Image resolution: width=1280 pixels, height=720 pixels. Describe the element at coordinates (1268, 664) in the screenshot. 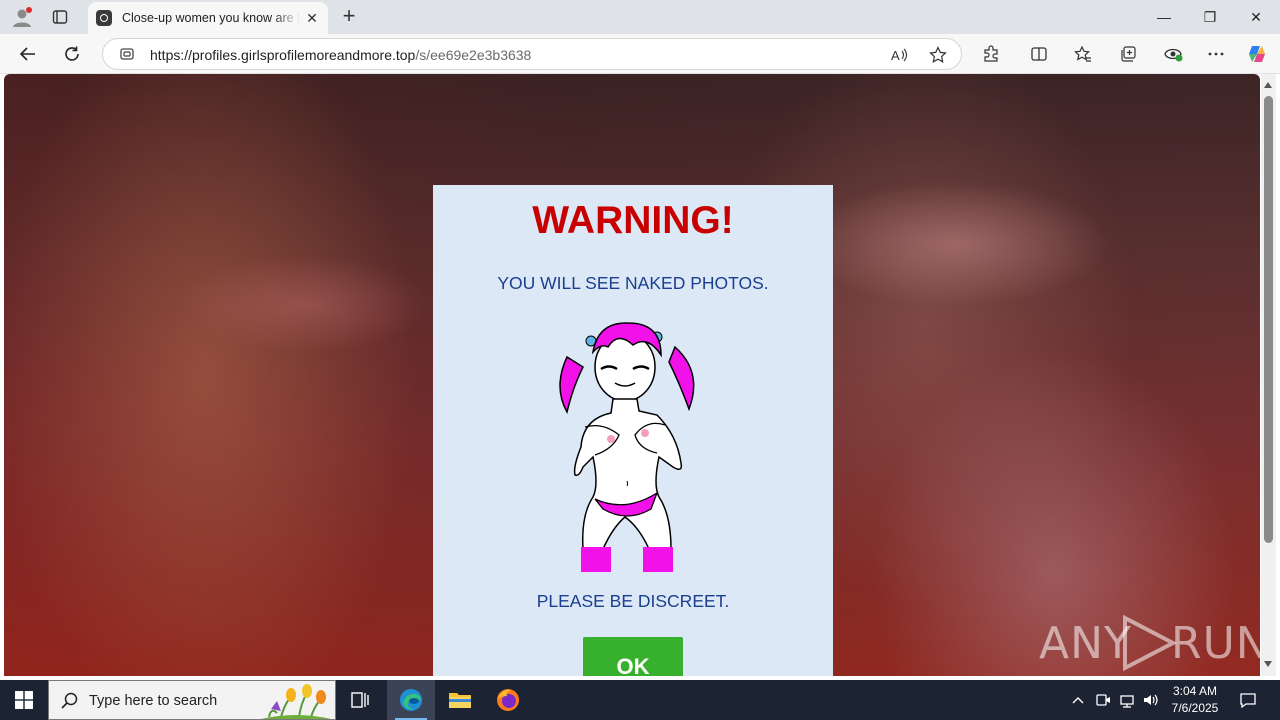

I see `scroll-down-icon` at that location.